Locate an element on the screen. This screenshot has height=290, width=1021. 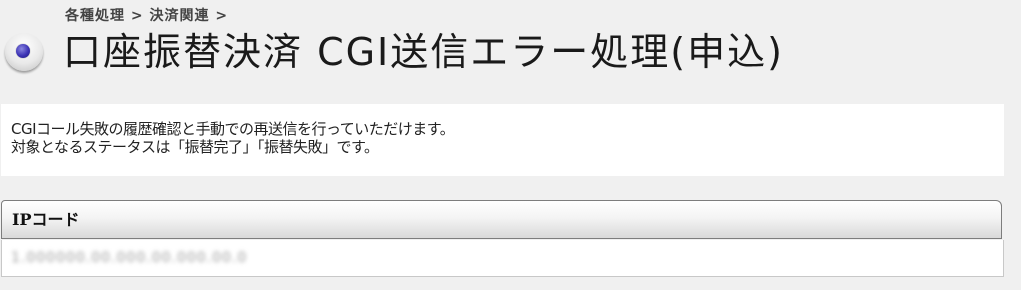
page-title: 口座振替決済 CGI送信エラー処理(申込) is located at coordinates (423, 52).